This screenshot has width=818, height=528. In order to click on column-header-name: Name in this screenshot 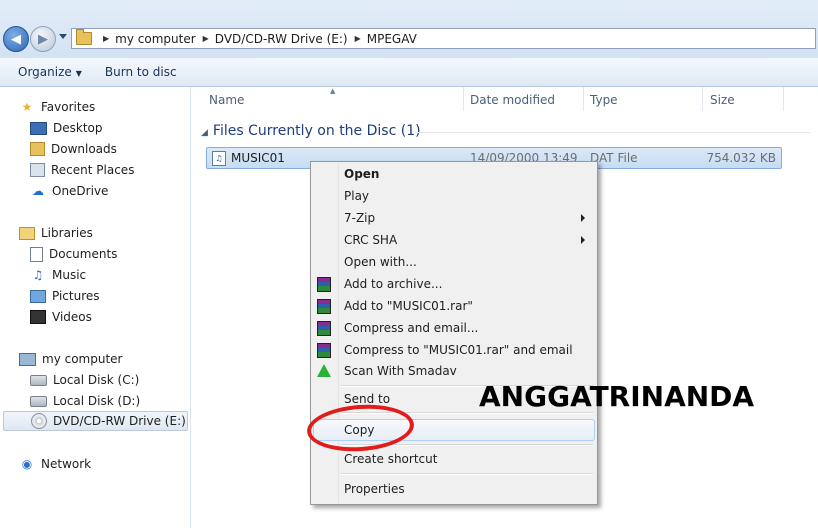, I will do `click(226, 100)`.